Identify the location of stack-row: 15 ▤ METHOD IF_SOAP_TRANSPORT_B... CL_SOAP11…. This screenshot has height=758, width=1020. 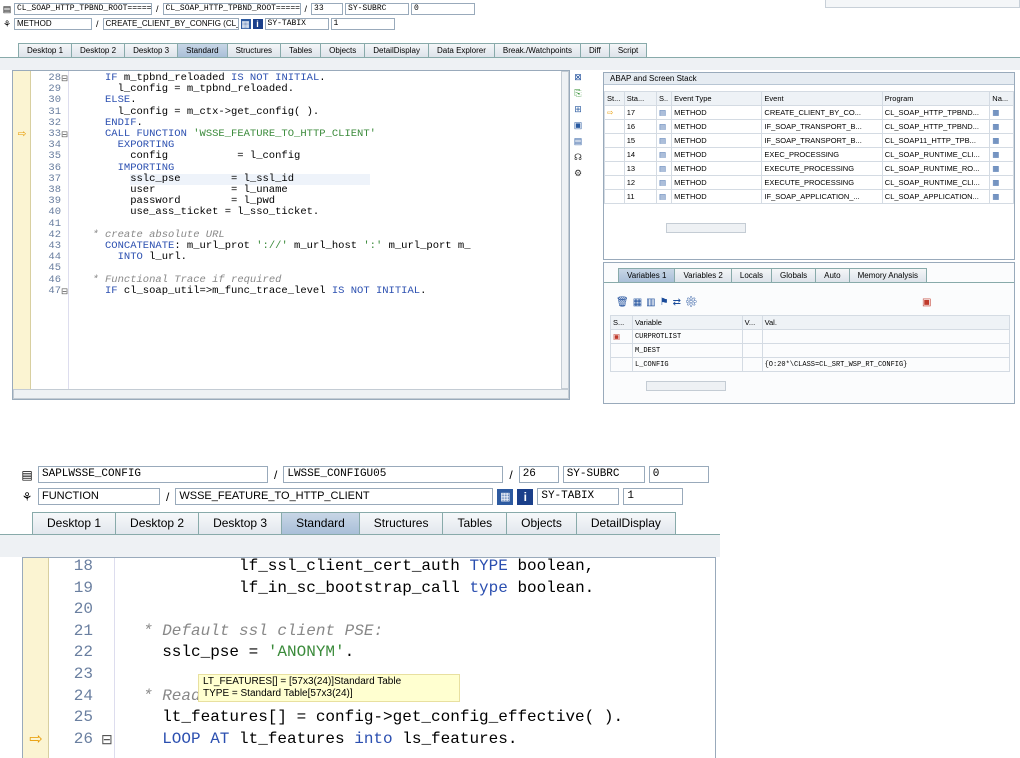
(809, 140).